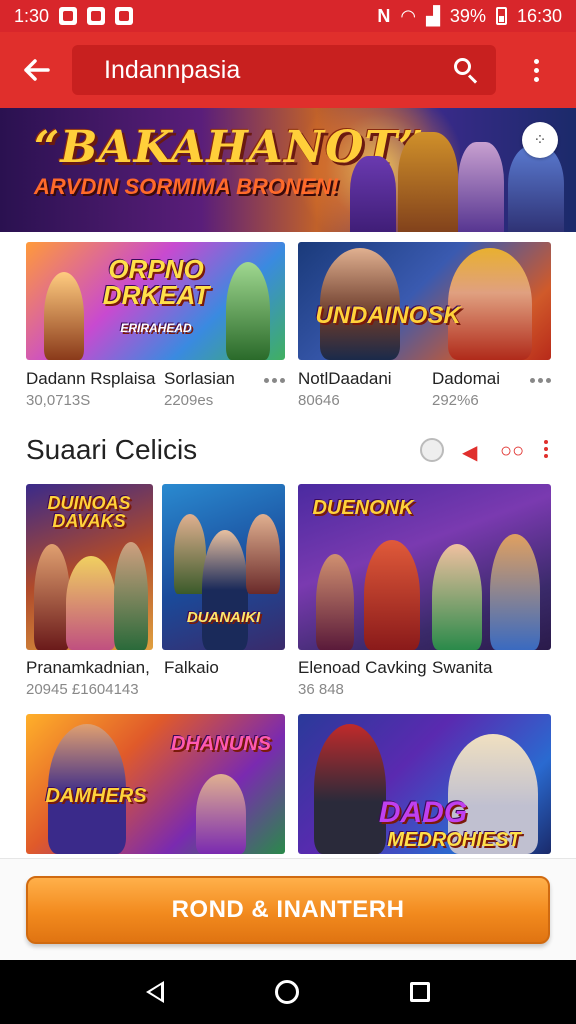 The image size is (576, 1024). I want to click on card-subtitle: 2209es, so click(189, 400).